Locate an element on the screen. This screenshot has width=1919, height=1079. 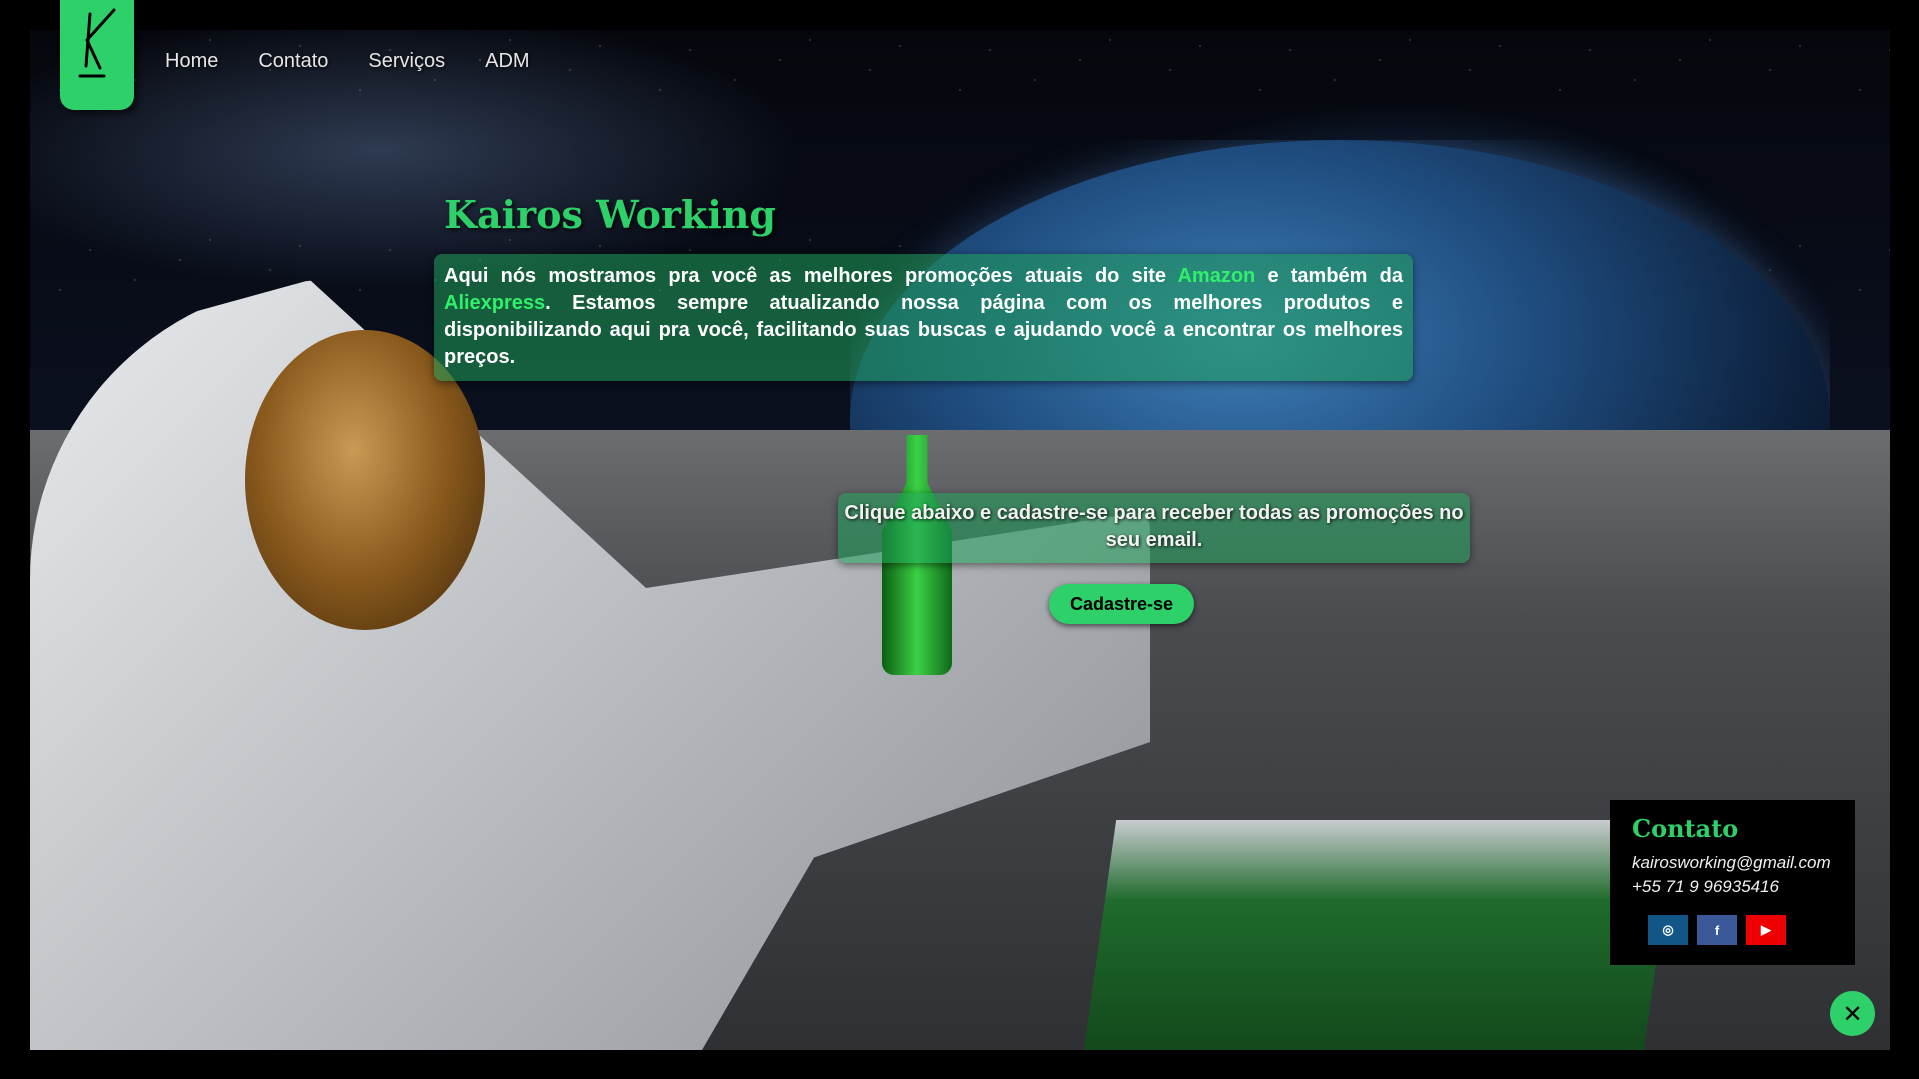
hero-text-part: e também da is located at coordinates (1329, 276).